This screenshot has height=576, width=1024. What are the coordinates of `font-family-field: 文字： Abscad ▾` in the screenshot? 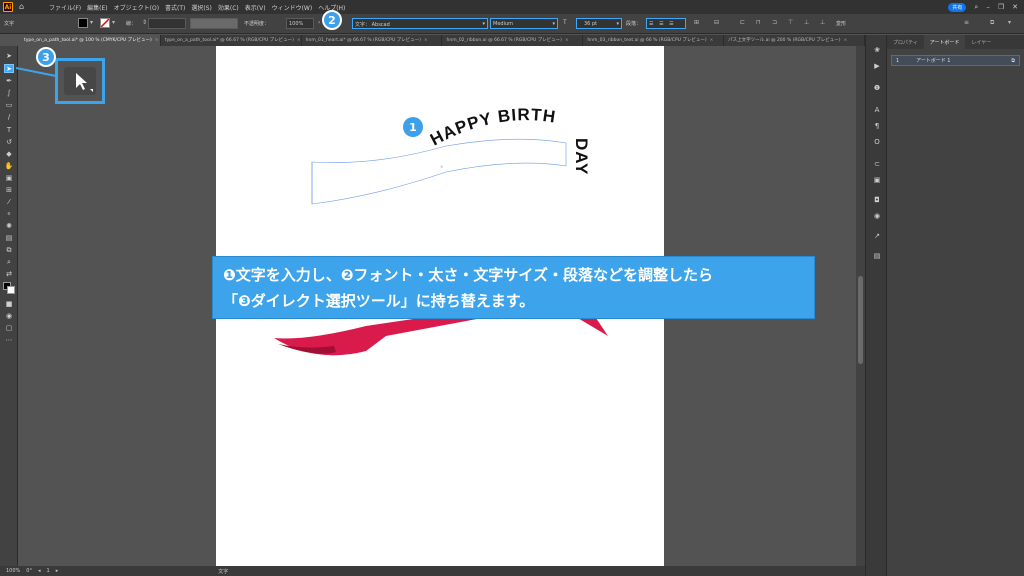 It's located at (420, 23).